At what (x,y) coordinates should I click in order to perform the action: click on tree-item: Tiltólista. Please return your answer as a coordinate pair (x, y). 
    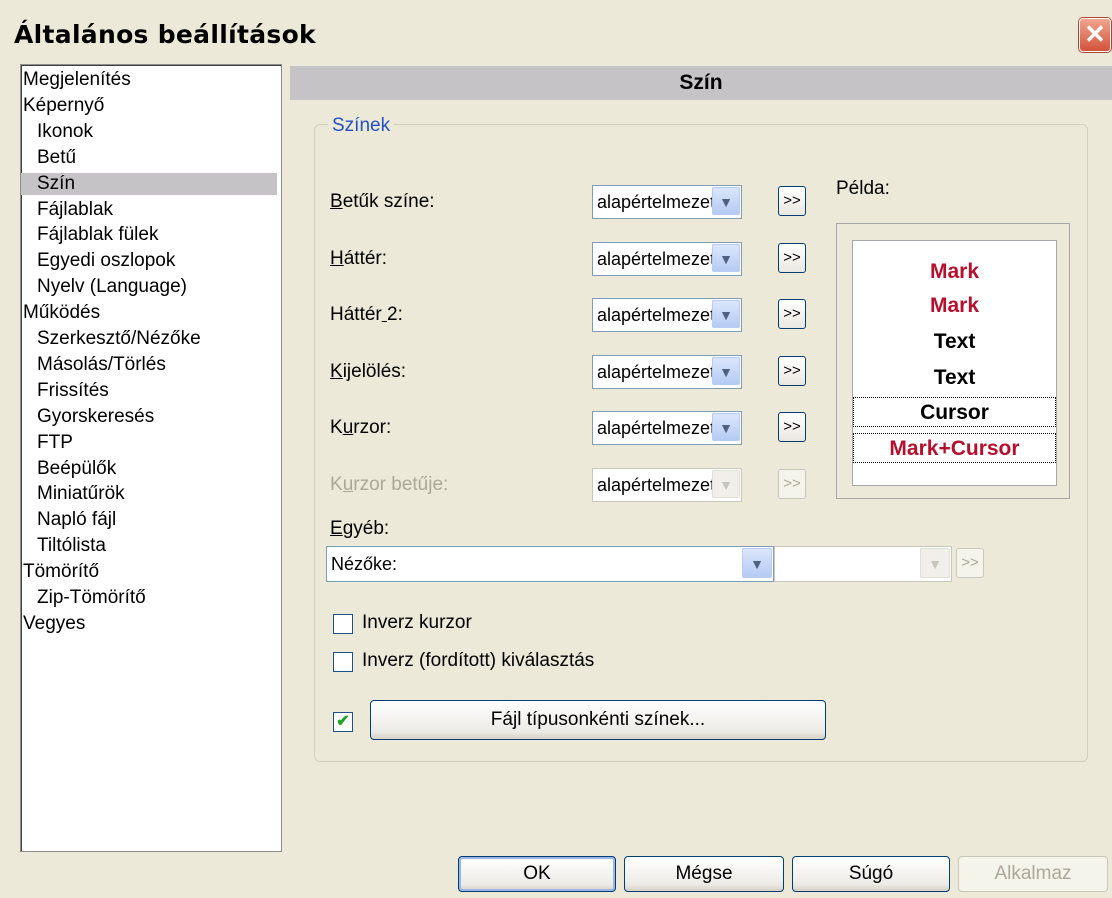
    Looking at the image, I should click on (149, 546).